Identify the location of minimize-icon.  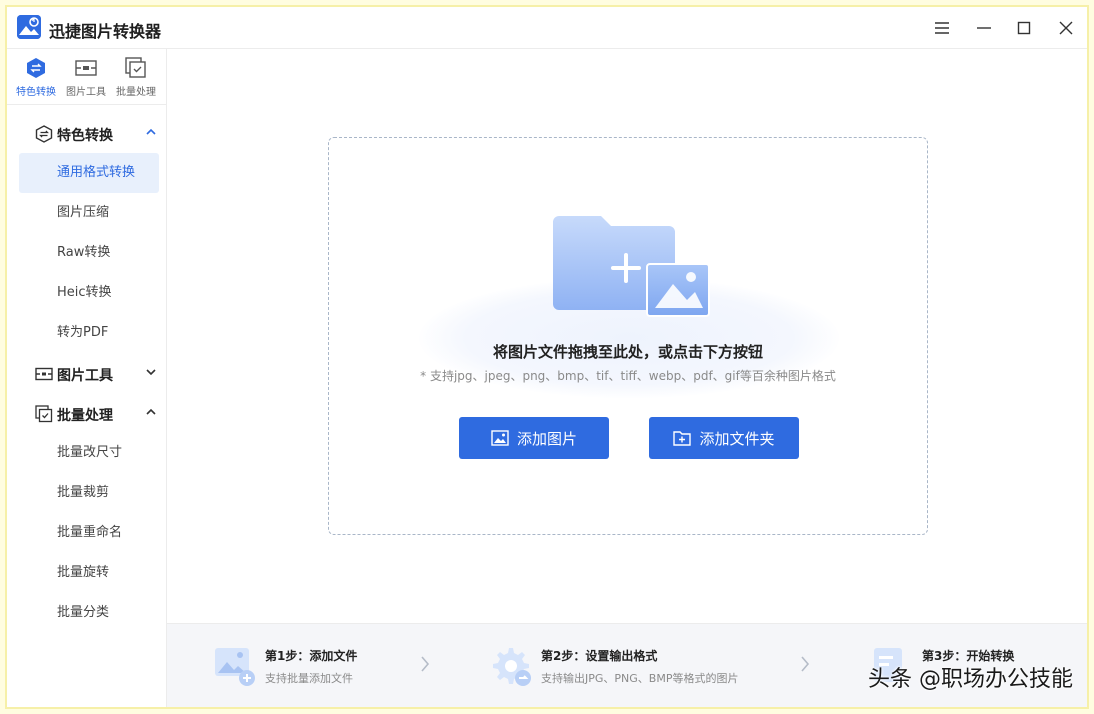
(984, 28).